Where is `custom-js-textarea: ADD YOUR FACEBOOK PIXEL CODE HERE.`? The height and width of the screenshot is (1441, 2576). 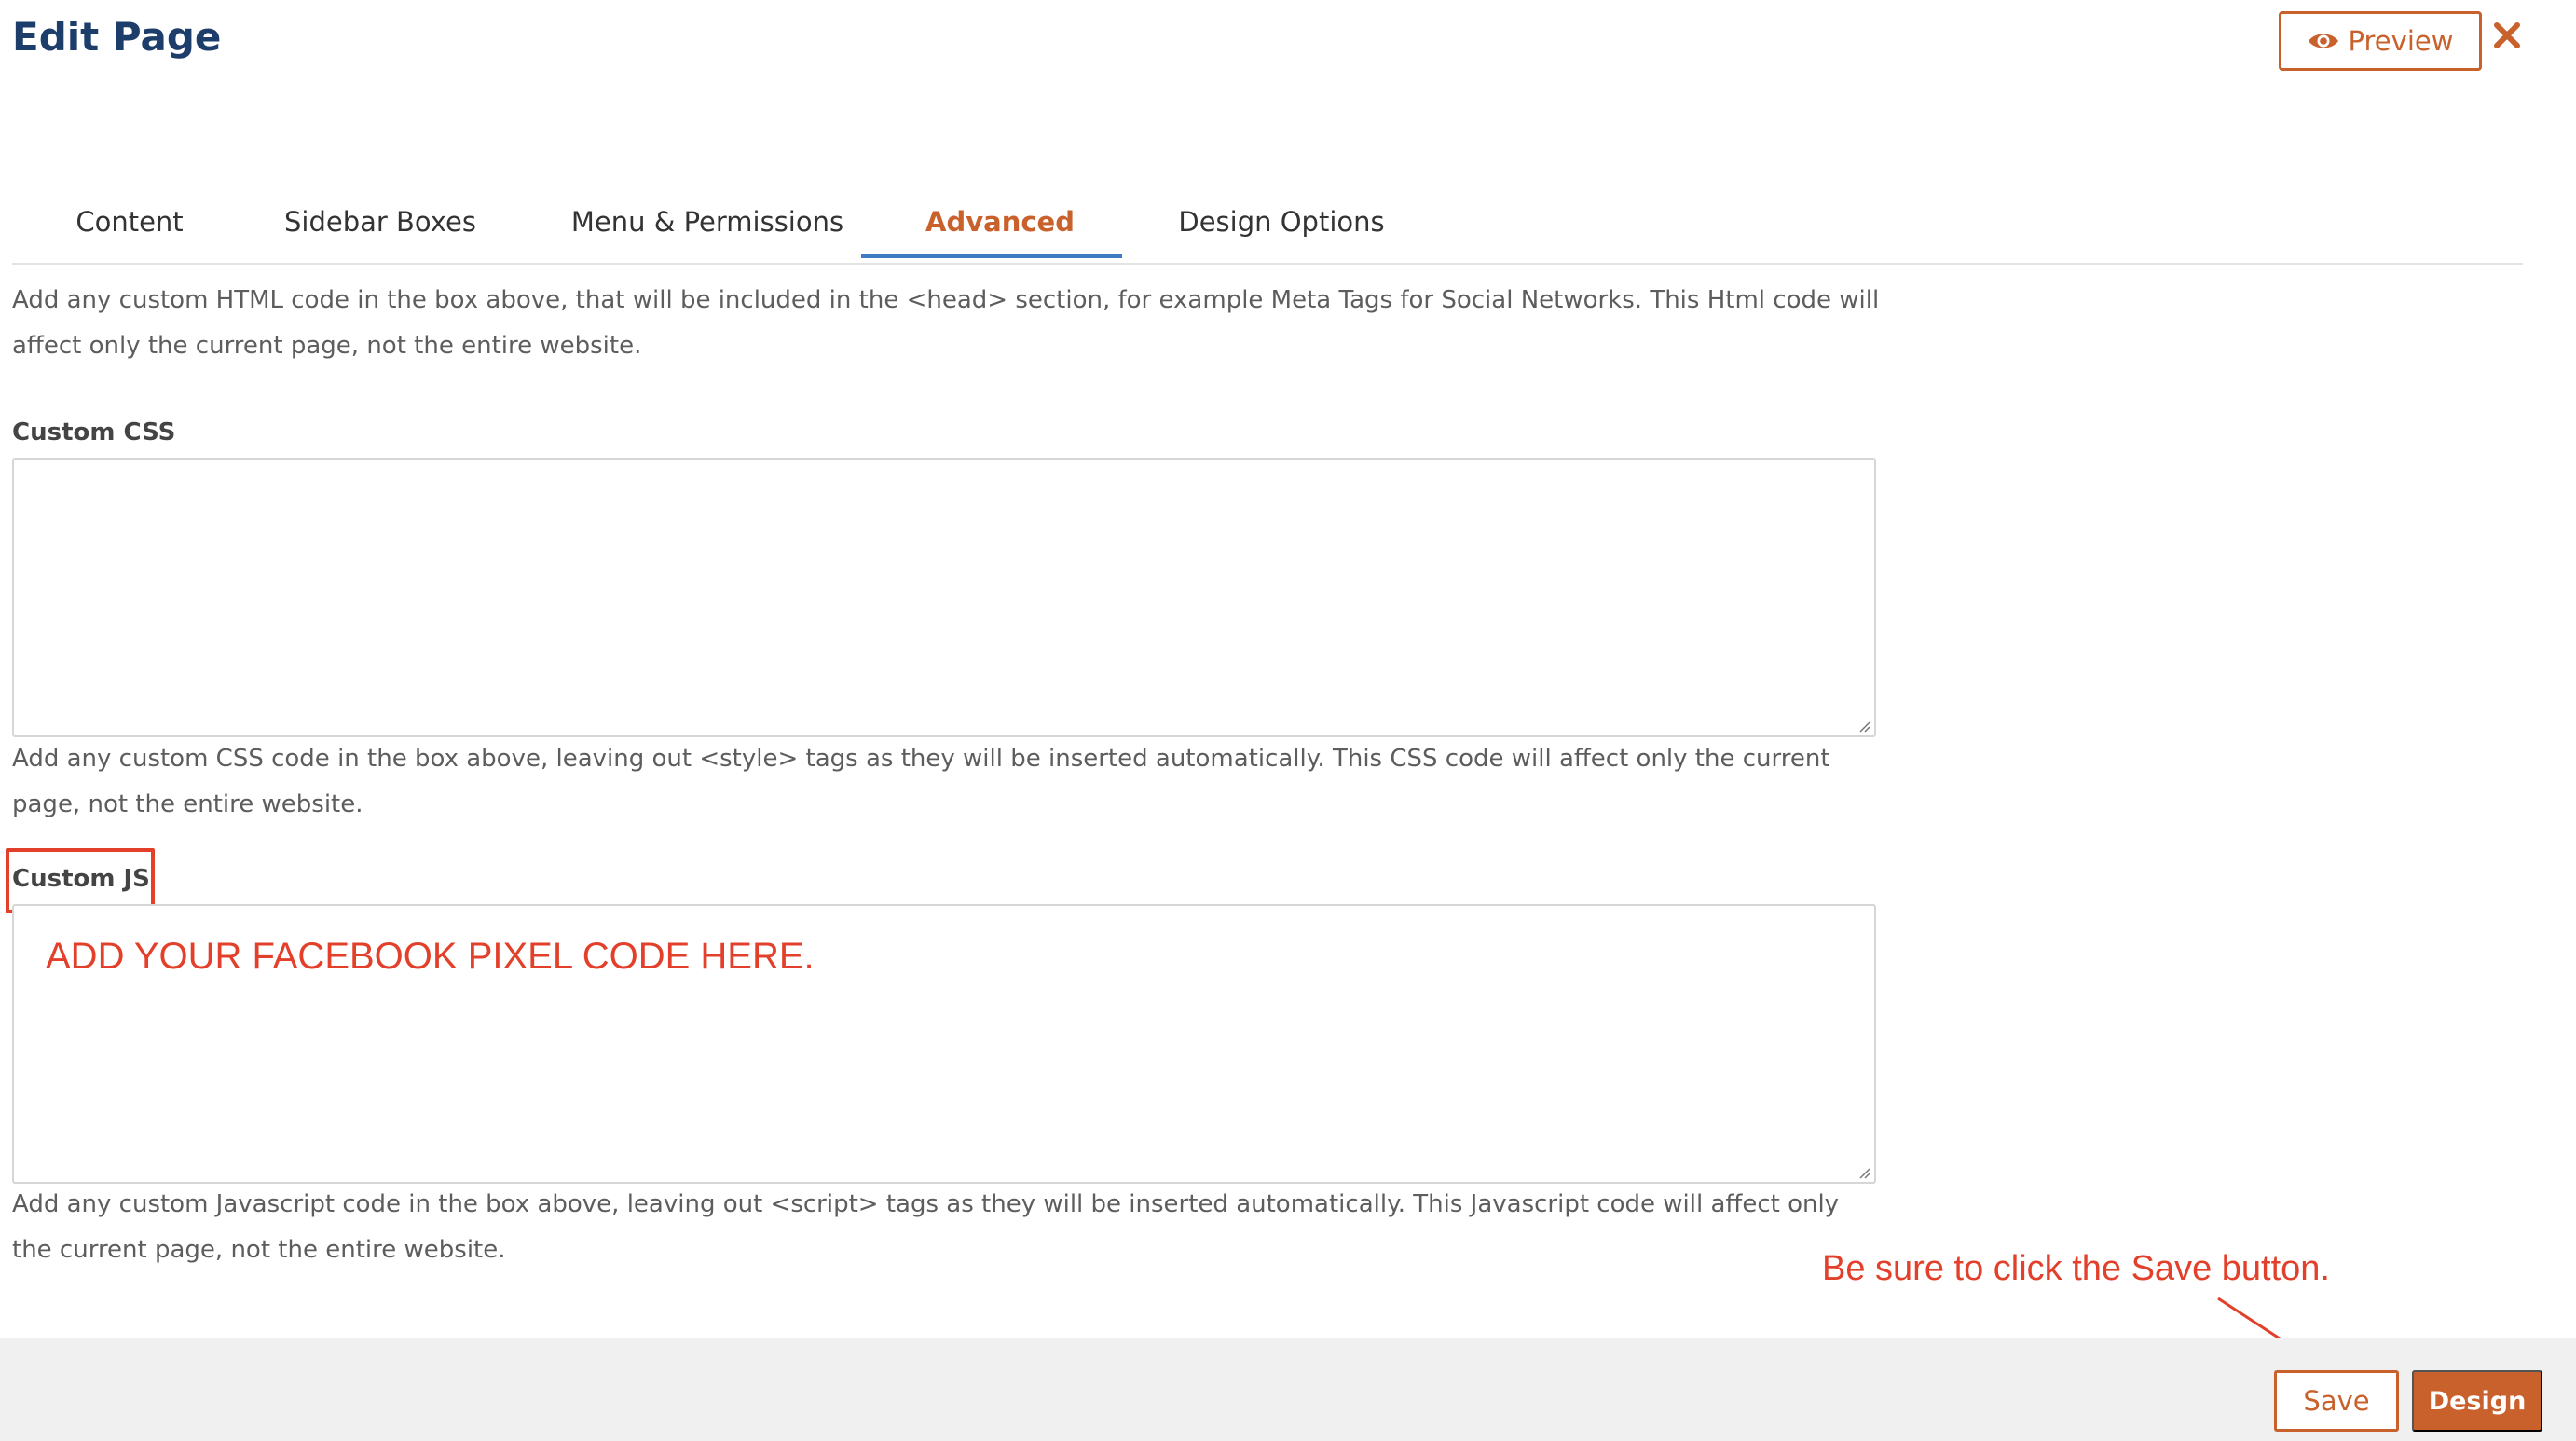
custom-js-textarea: ADD YOUR FACEBOOK PIXEL CODE HERE. is located at coordinates (944, 1044).